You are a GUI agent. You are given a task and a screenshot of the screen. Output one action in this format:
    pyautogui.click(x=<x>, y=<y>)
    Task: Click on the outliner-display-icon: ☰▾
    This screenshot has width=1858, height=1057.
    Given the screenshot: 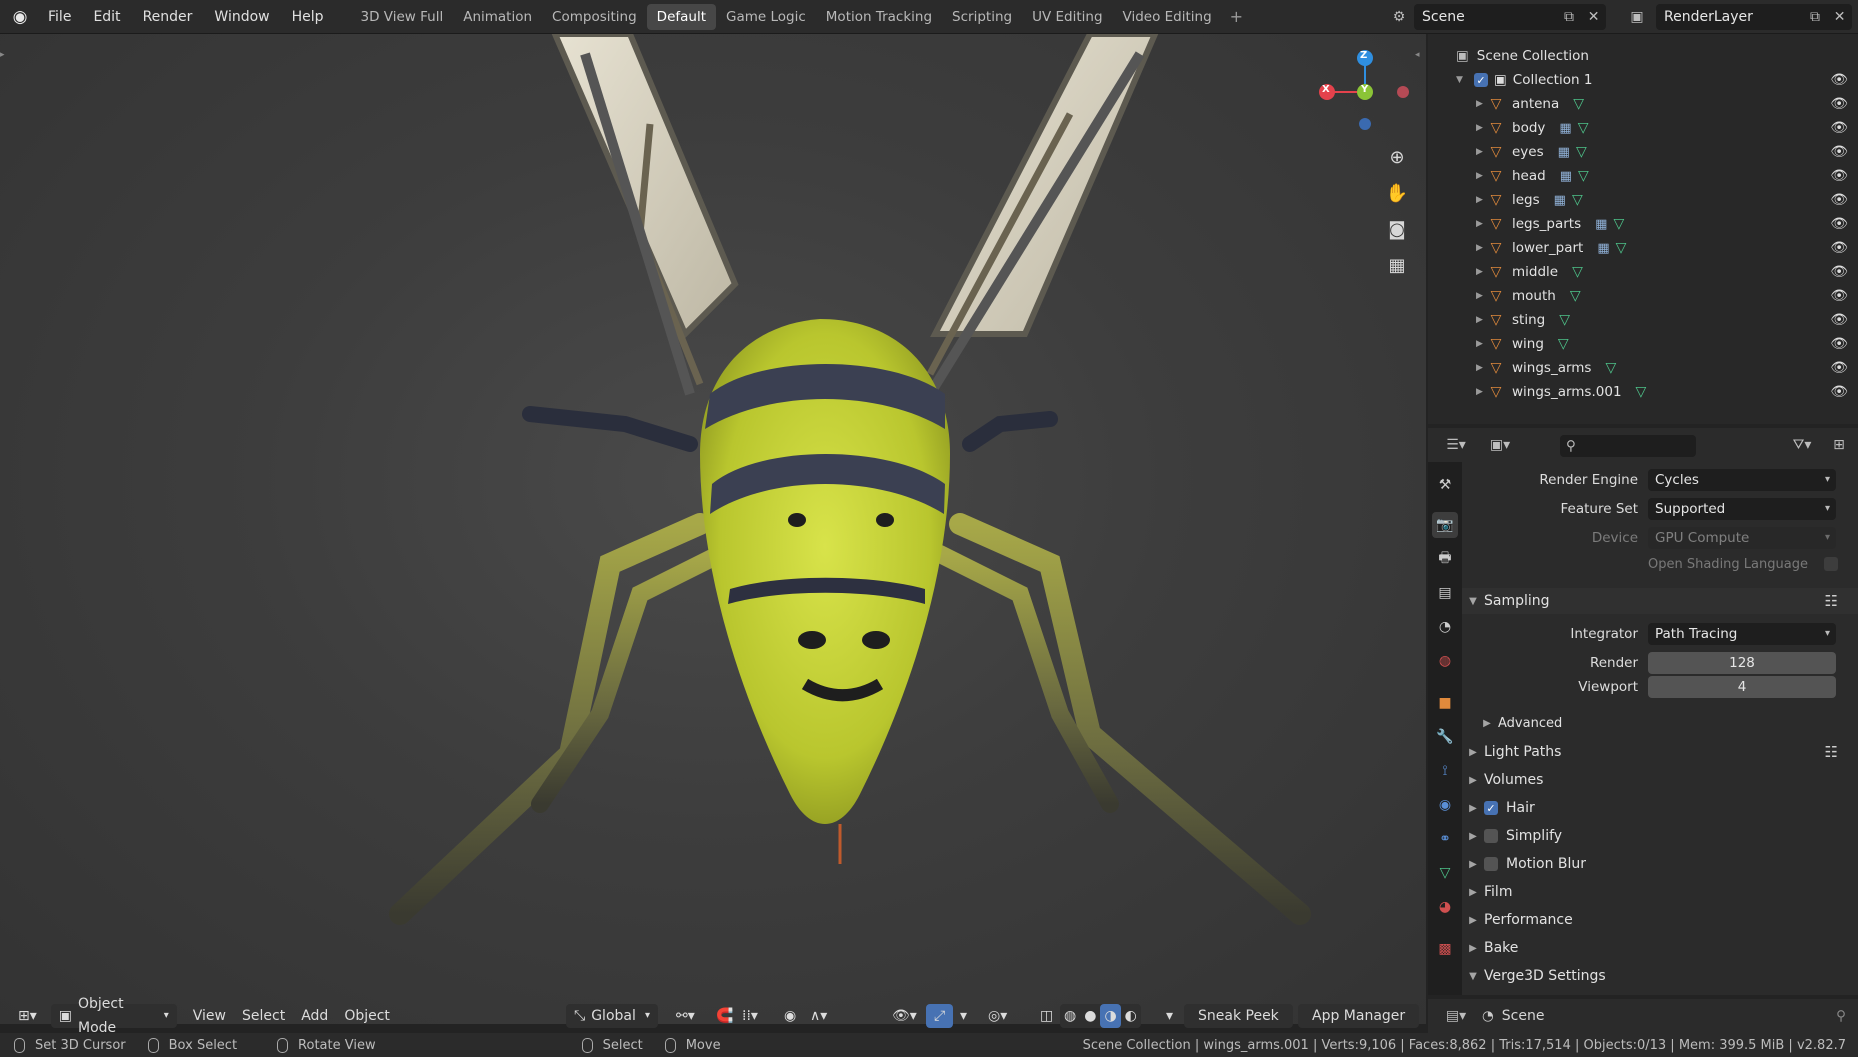 What is the action you would take?
    pyautogui.click(x=1456, y=445)
    